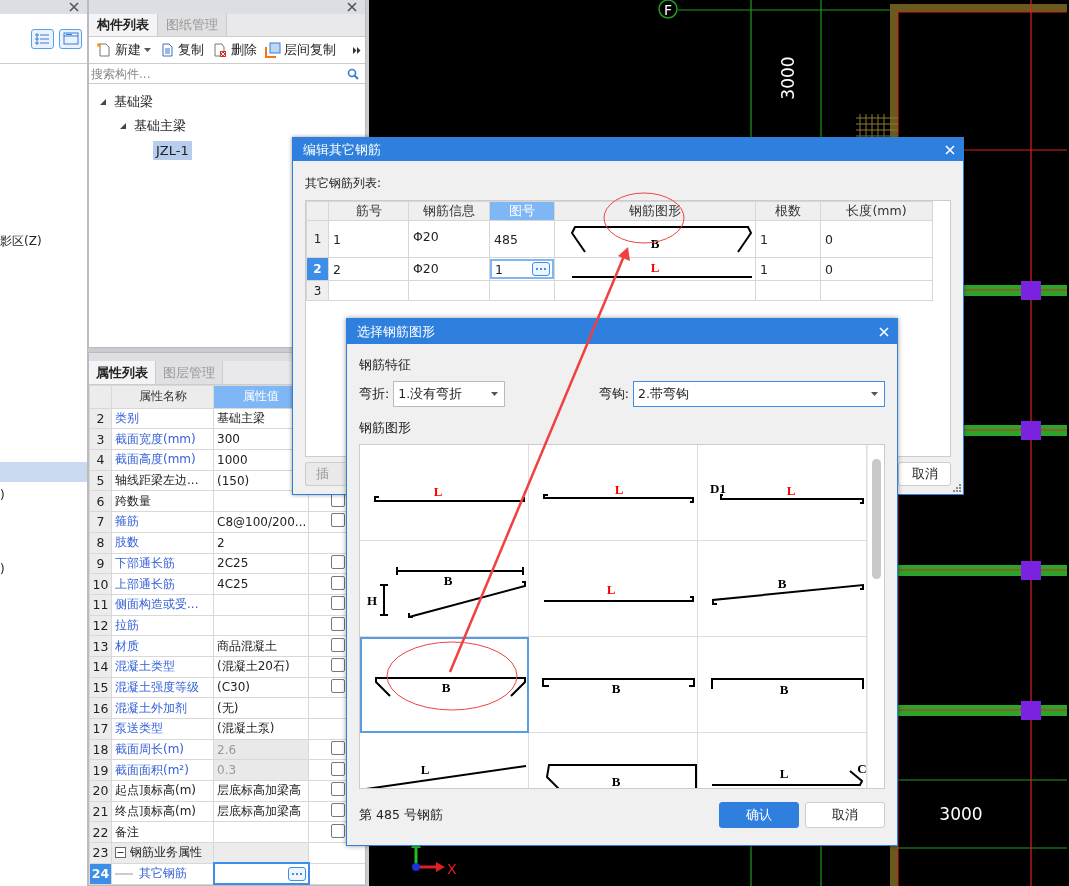  What do you see at coordinates (368, 239) in the screenshot?
I see `rebar-number: 1` at bounding box center [368, 239].